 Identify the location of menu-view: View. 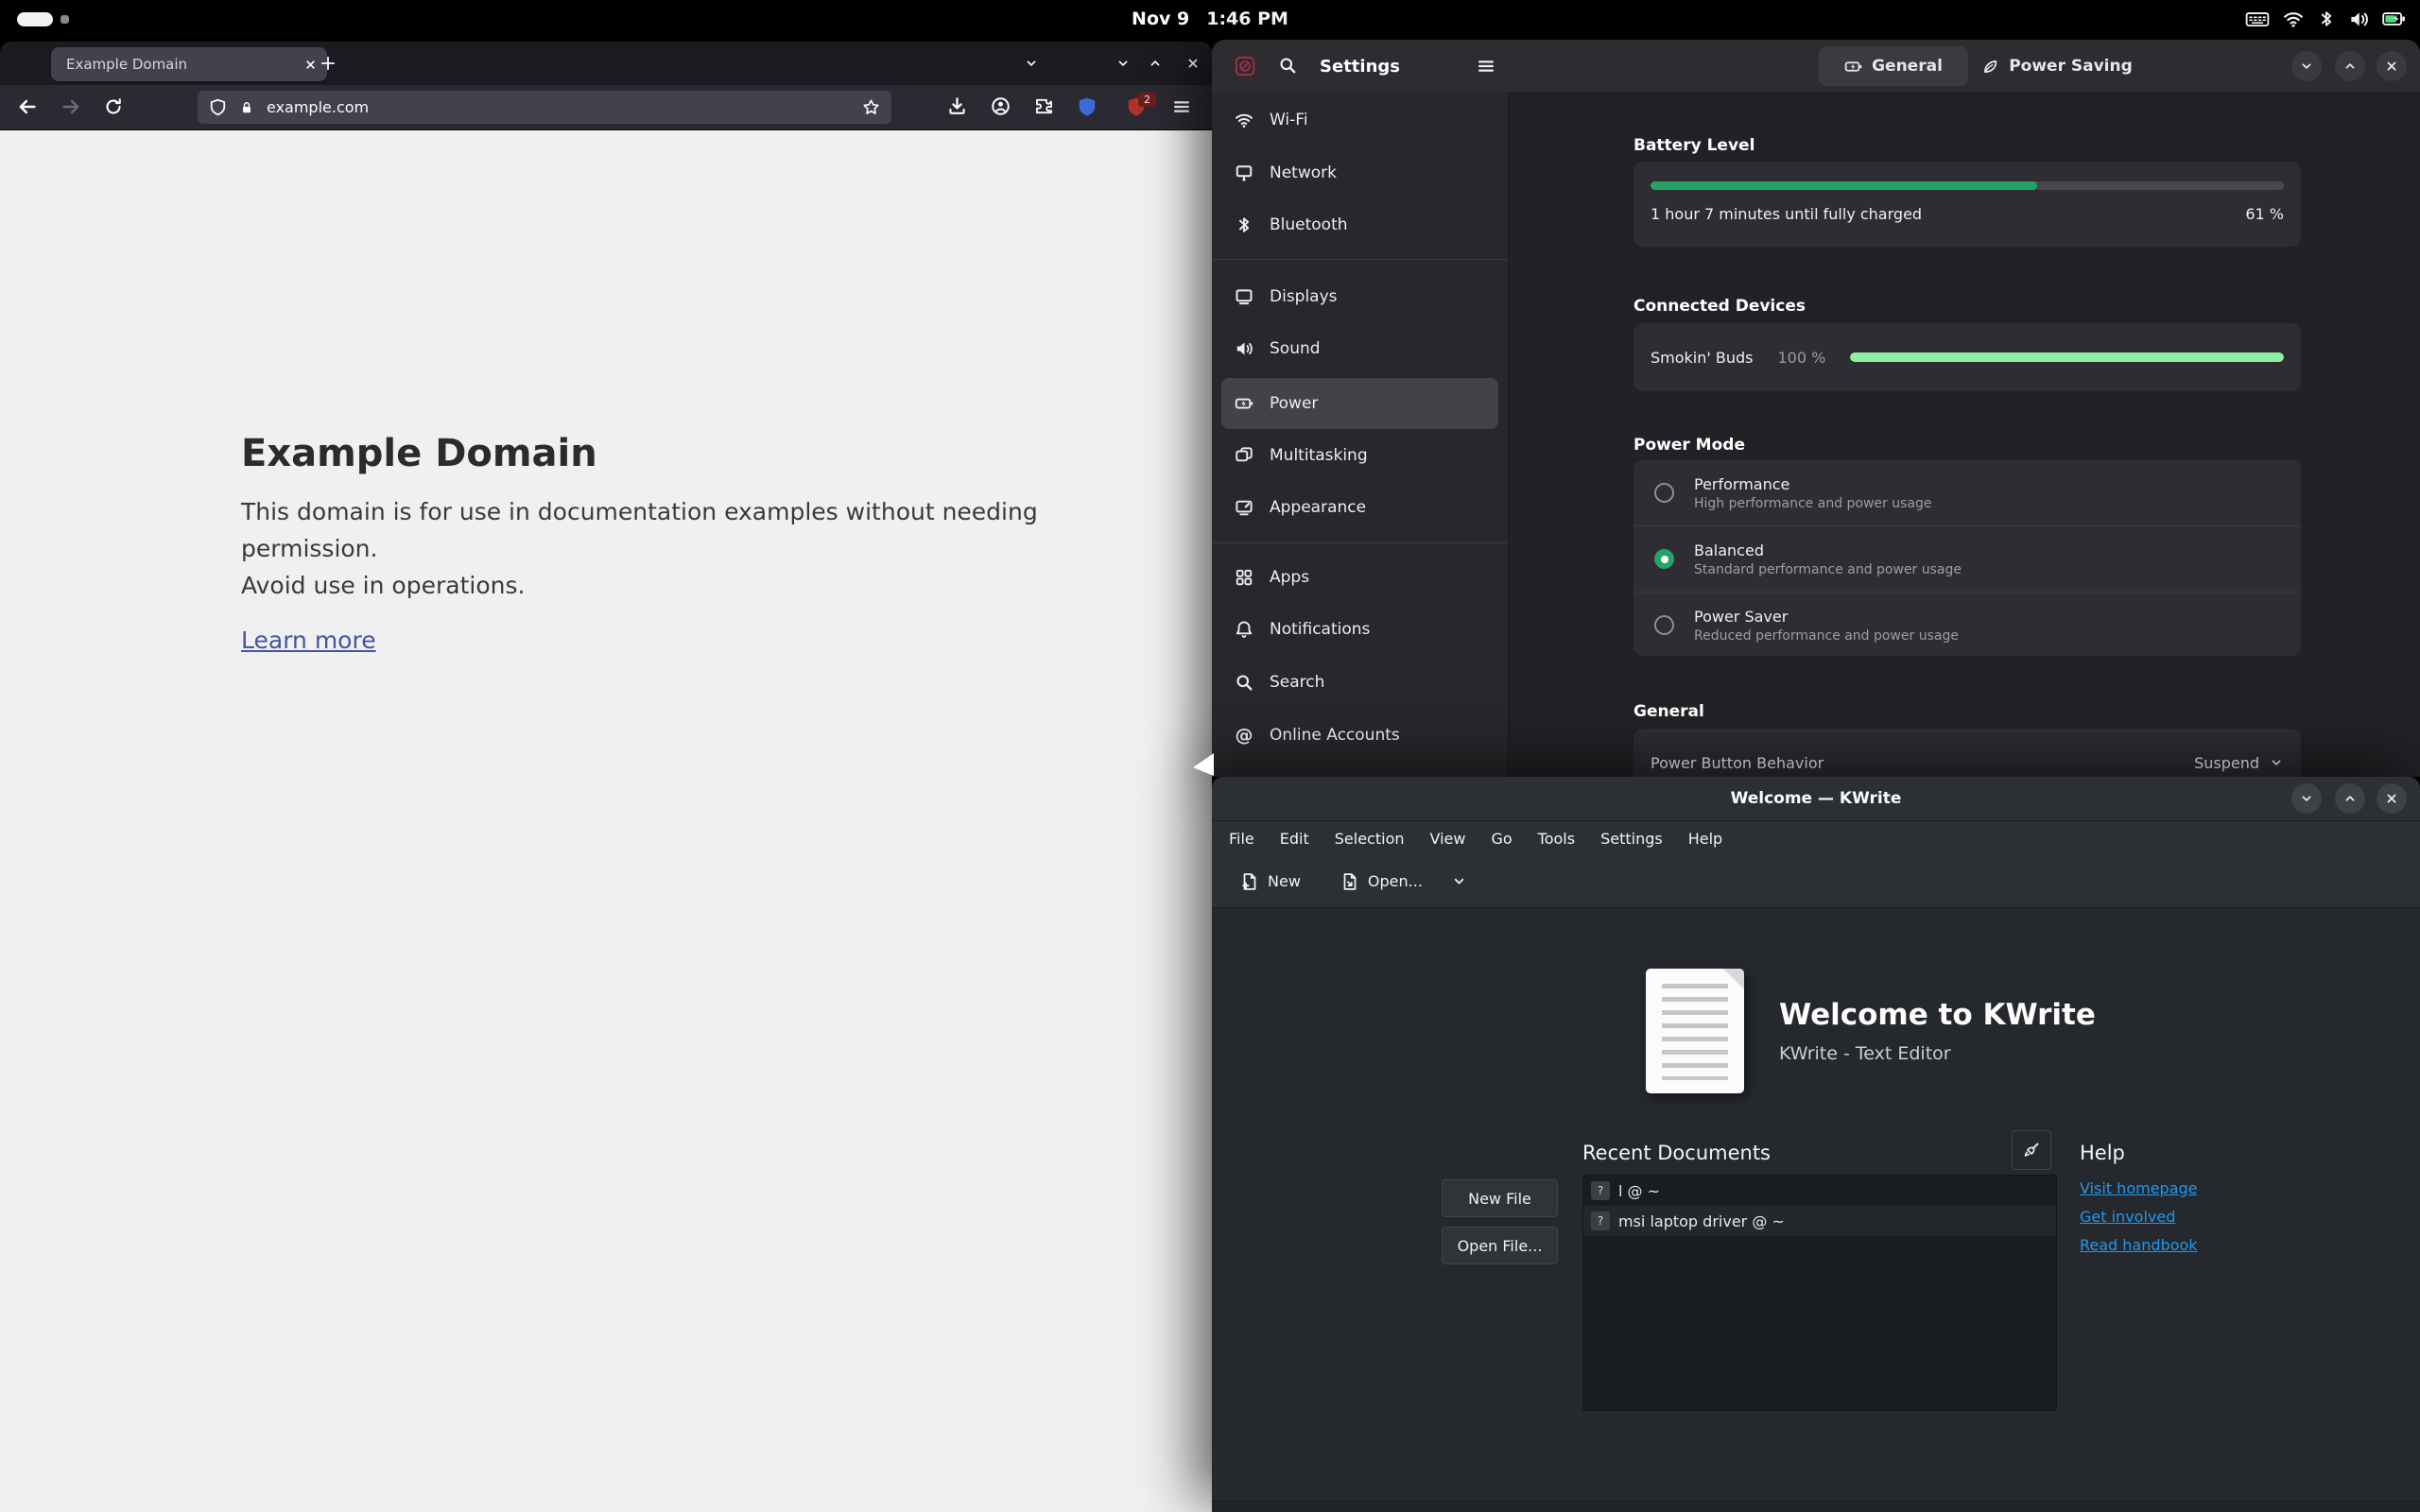
(1448, 839).